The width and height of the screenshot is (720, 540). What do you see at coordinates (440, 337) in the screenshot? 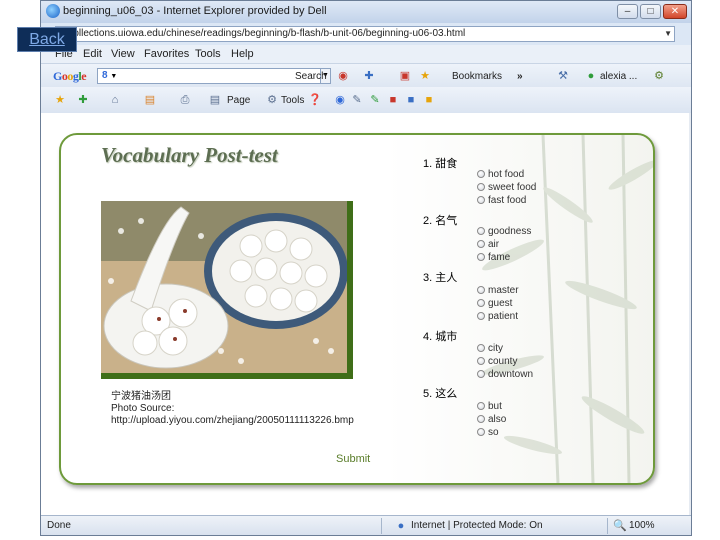
I see `question-4-label: 4. 城市` at bounding box center [440, 337].